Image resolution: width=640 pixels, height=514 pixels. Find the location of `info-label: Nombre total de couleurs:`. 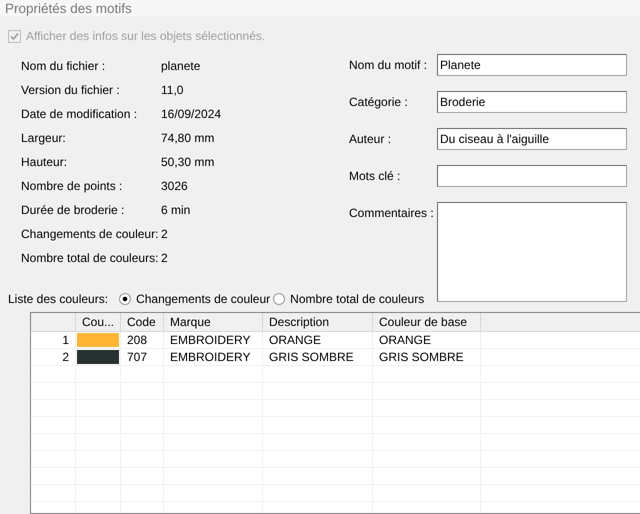

info-label: Nombre total de couleurs: is located at coordinates (90, 258).